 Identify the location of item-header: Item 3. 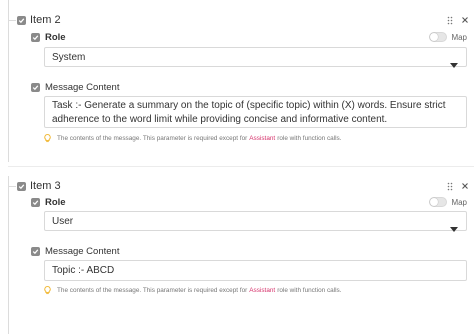
(243, 186).